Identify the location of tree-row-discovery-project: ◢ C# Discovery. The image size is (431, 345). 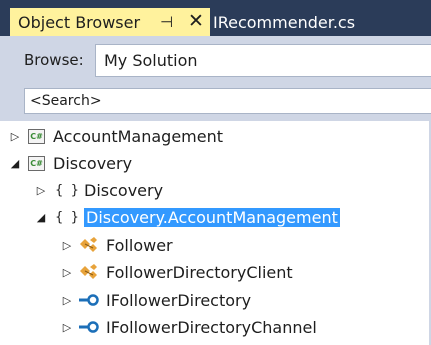
(70, 163).